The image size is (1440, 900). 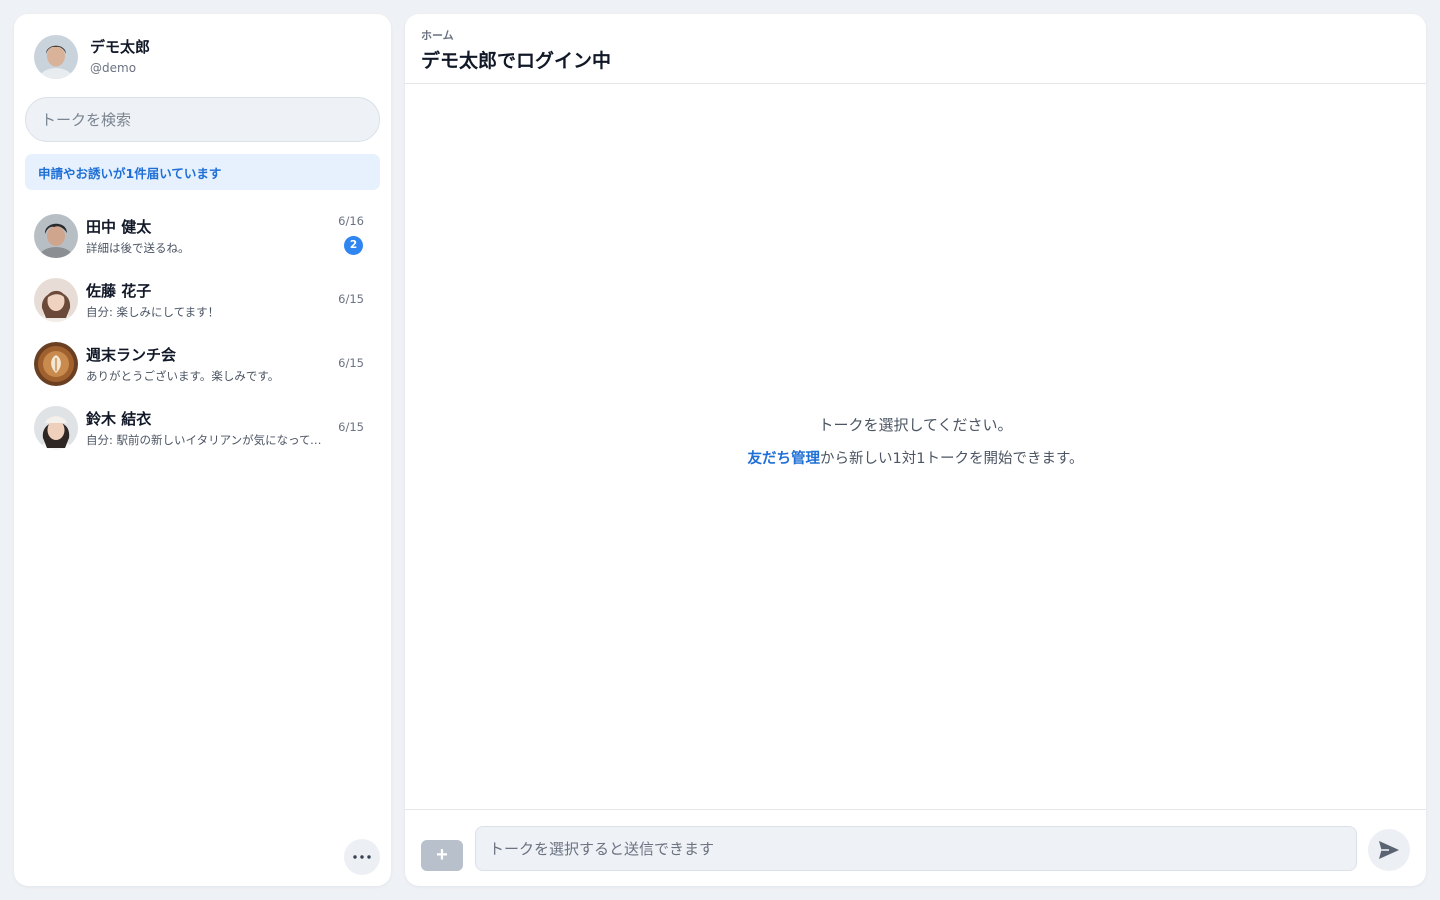 What do you see at coordinates (131, 354) in the screenshot?
I see `talk-name: 週末ランチ会` at bounding box center [131, 354].